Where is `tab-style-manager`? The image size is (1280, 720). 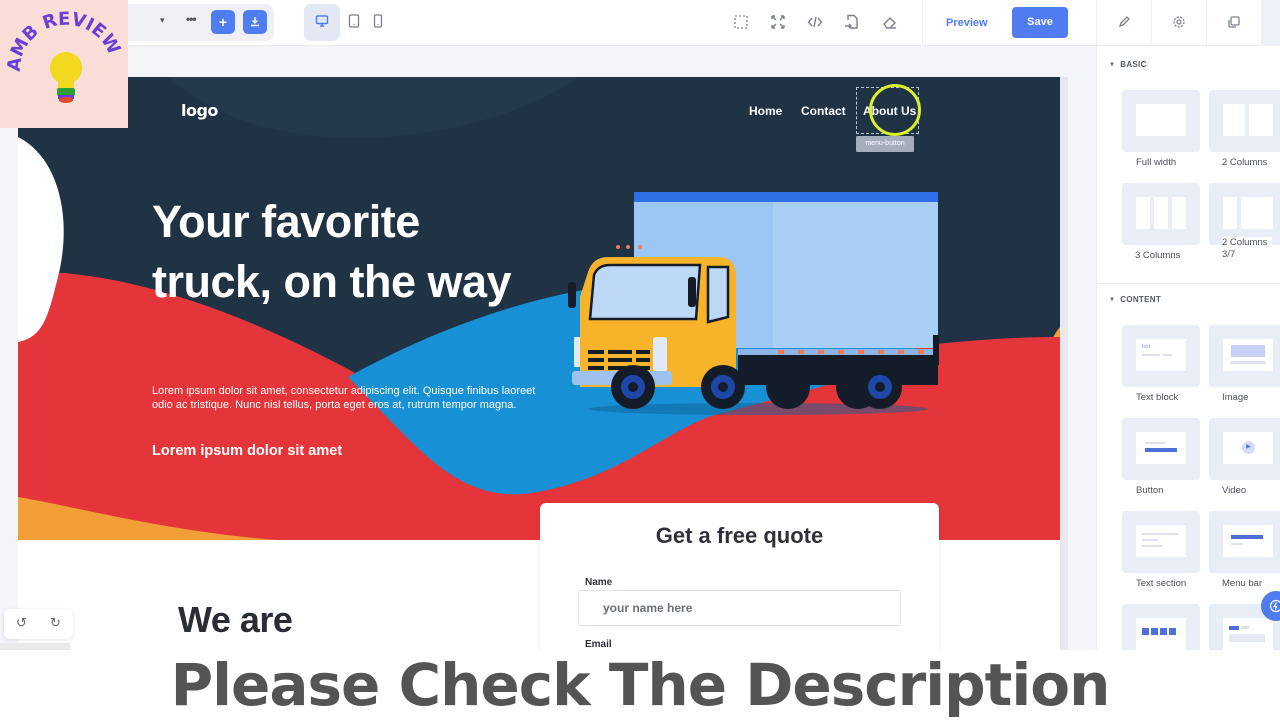
tab-style-manager is located at coordinates (1124, 23).